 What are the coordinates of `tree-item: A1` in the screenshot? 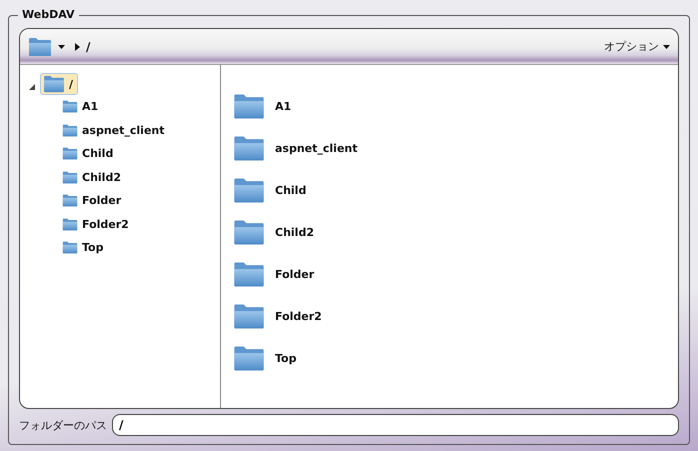 It's located at (80, 107).